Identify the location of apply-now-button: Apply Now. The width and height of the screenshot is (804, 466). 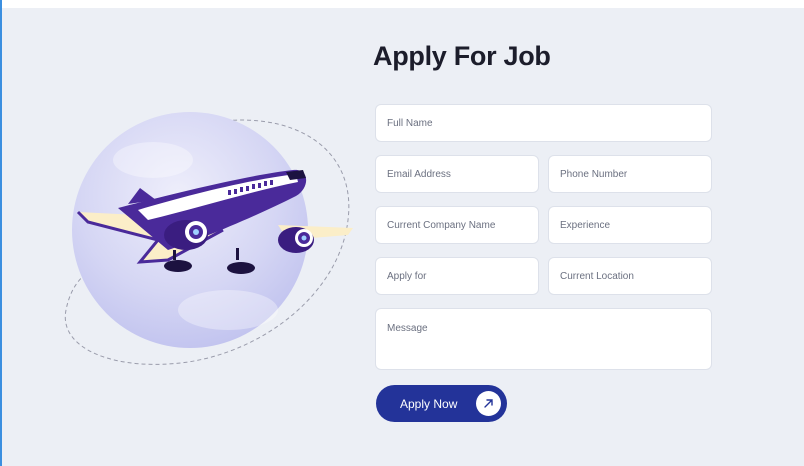
(441, 403).